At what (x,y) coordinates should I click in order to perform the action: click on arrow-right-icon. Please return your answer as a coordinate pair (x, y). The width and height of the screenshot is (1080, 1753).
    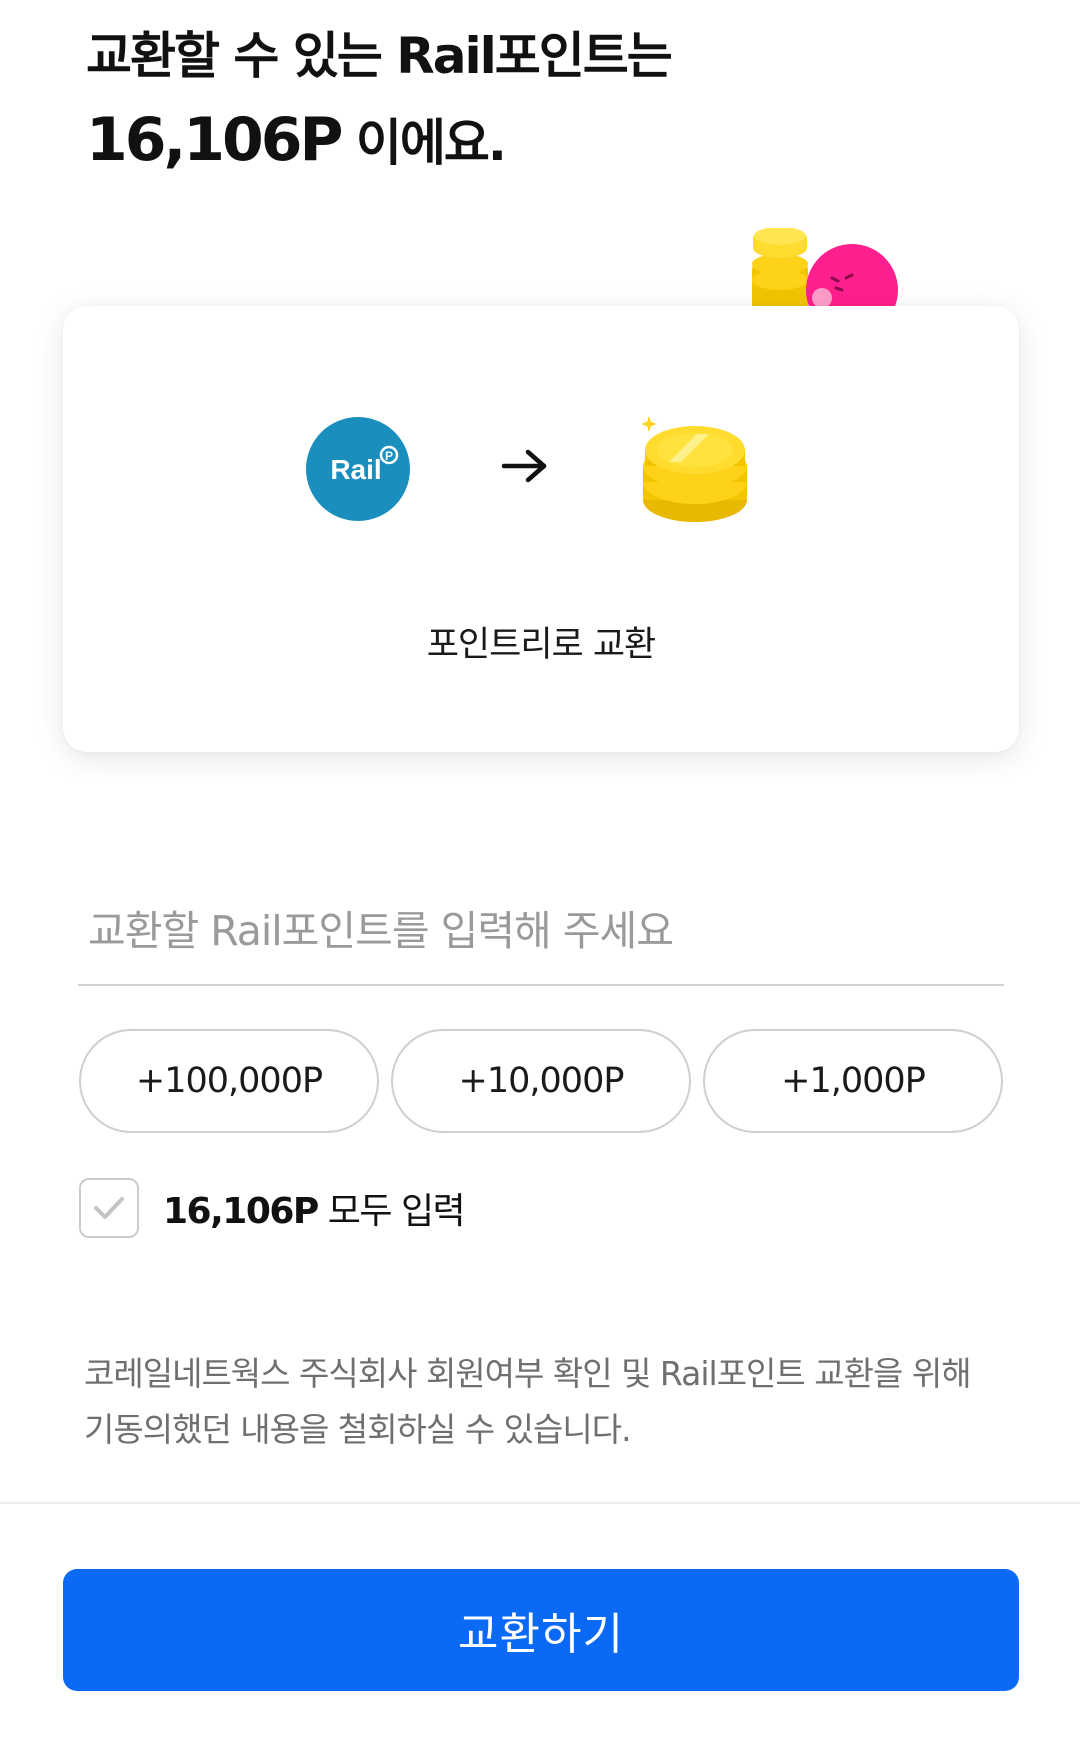
    Looking at the image, I should click on (525, 466).